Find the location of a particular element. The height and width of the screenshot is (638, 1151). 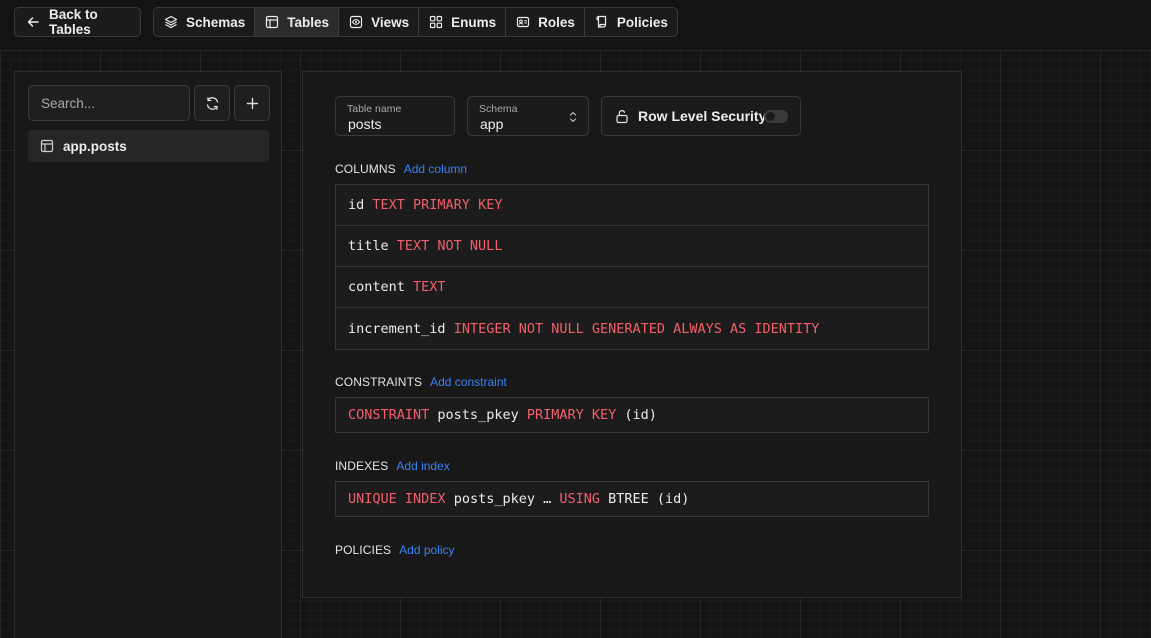

tab-views: Views is located at coordinates (379, 22).